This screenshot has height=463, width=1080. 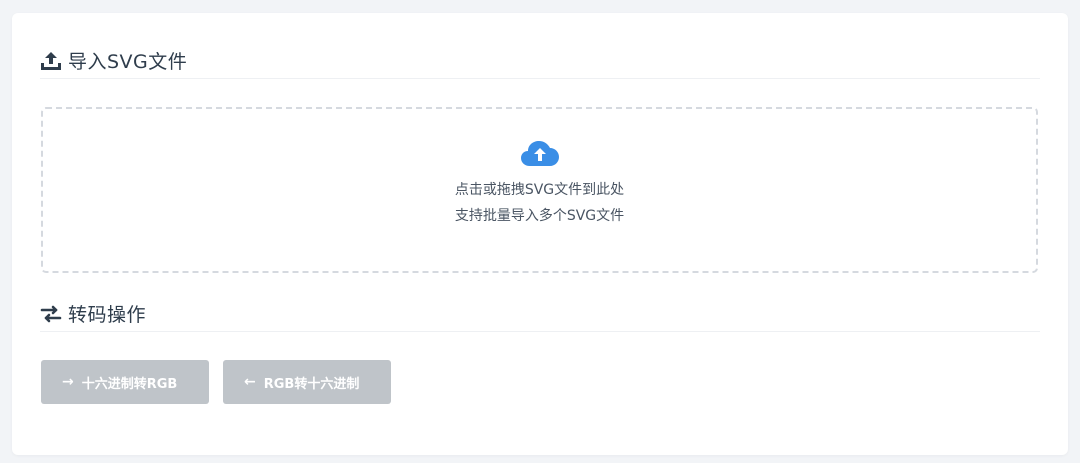 I want to click on rgb-to-hex-button: ← RGB转十六进制, so click(x=307, y=382).